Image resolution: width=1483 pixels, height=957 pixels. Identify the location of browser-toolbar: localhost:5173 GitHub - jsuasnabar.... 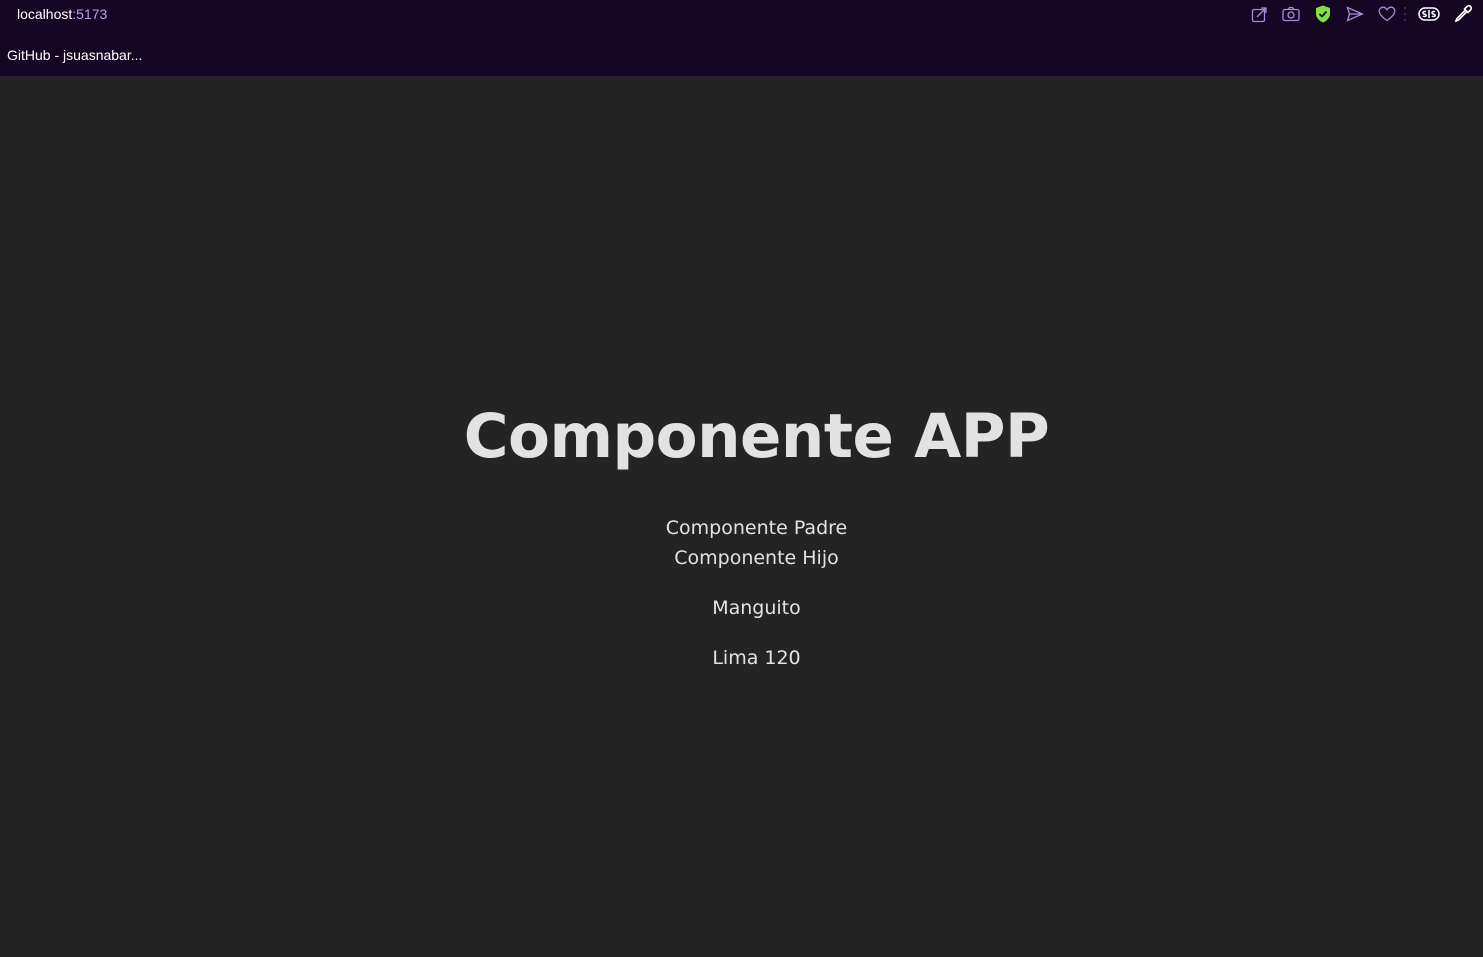
(741, 38).